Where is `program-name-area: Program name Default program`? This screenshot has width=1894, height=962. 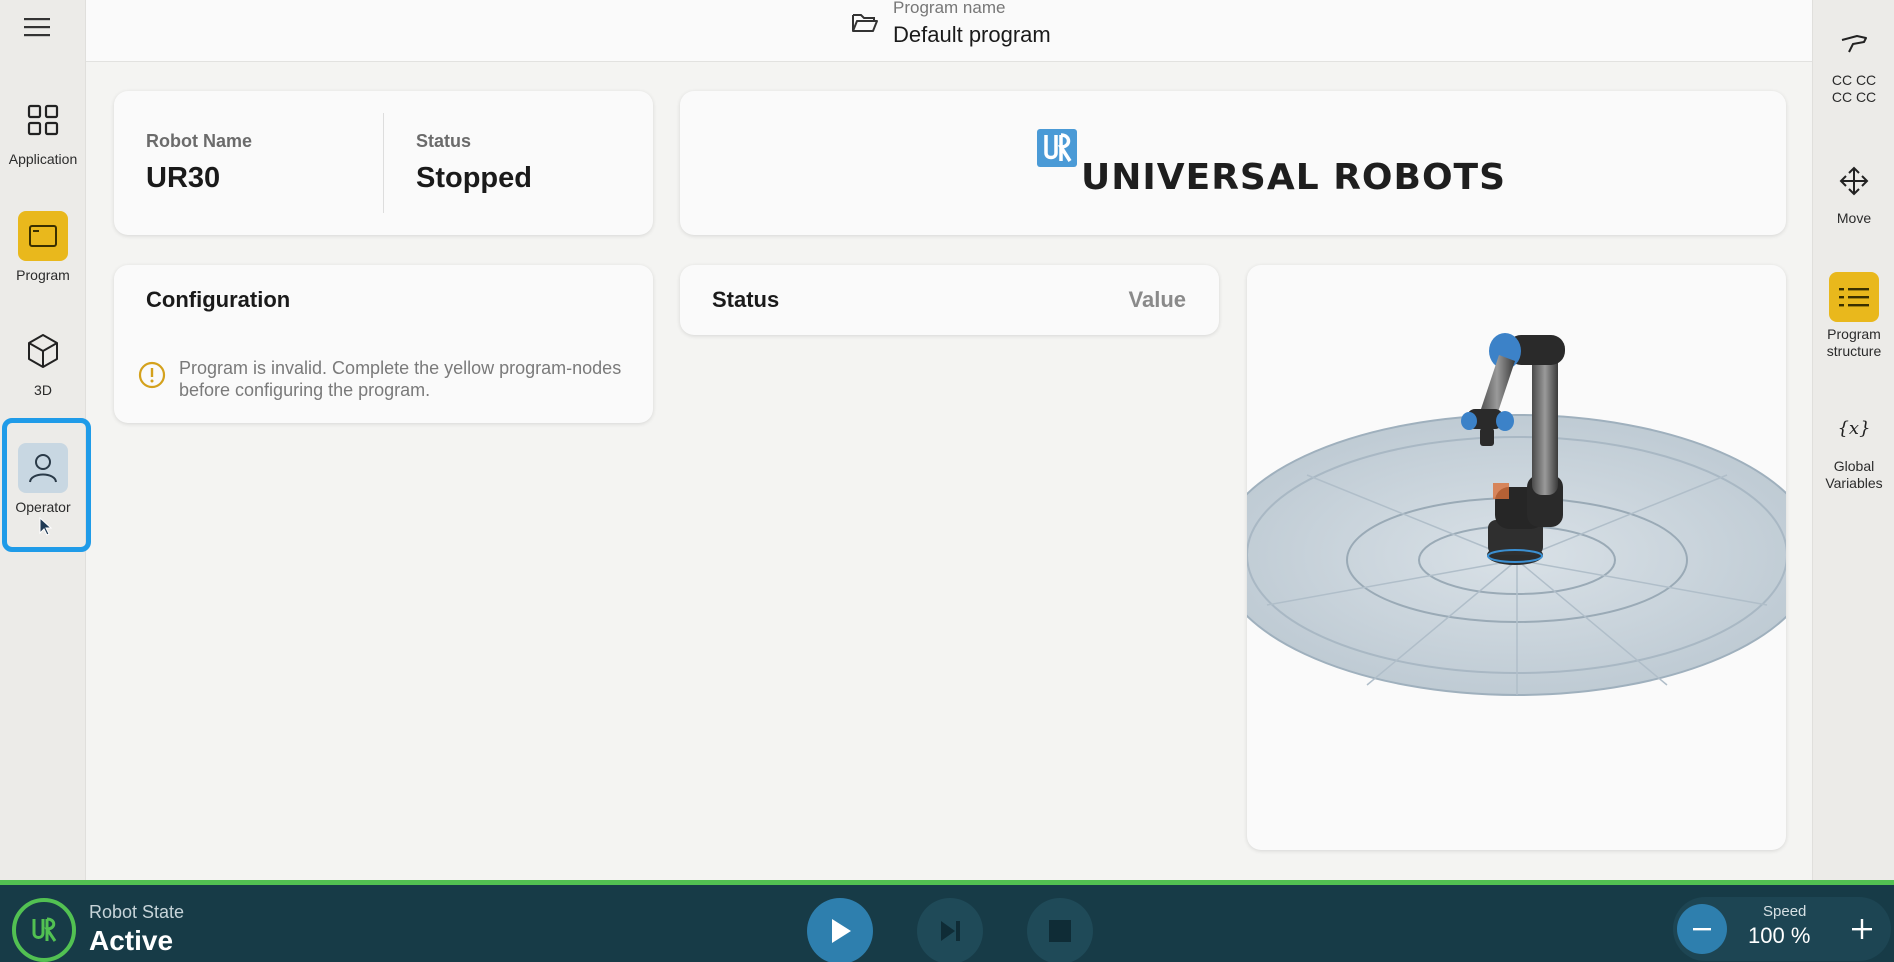
program-name-area: Program name Default program is located at coordinates (951, 24).